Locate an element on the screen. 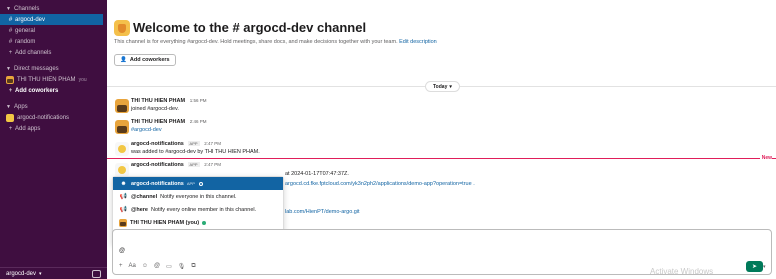 The height and width of the screenshot is (279, 776). workspace-switcher: argocd-dev ▾ is located at coordinates (53, 273).